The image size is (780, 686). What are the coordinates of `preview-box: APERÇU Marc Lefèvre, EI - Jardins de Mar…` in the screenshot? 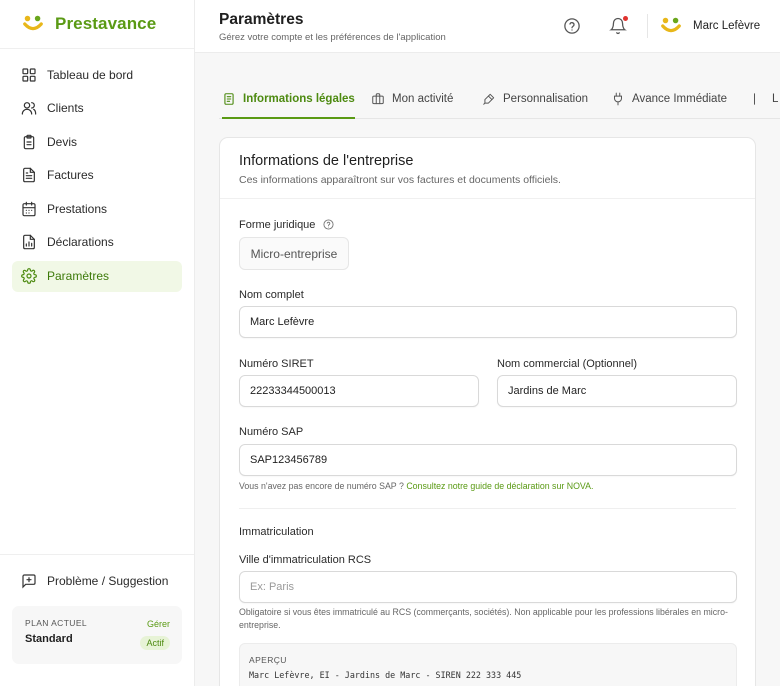 It's located at (488, 664).